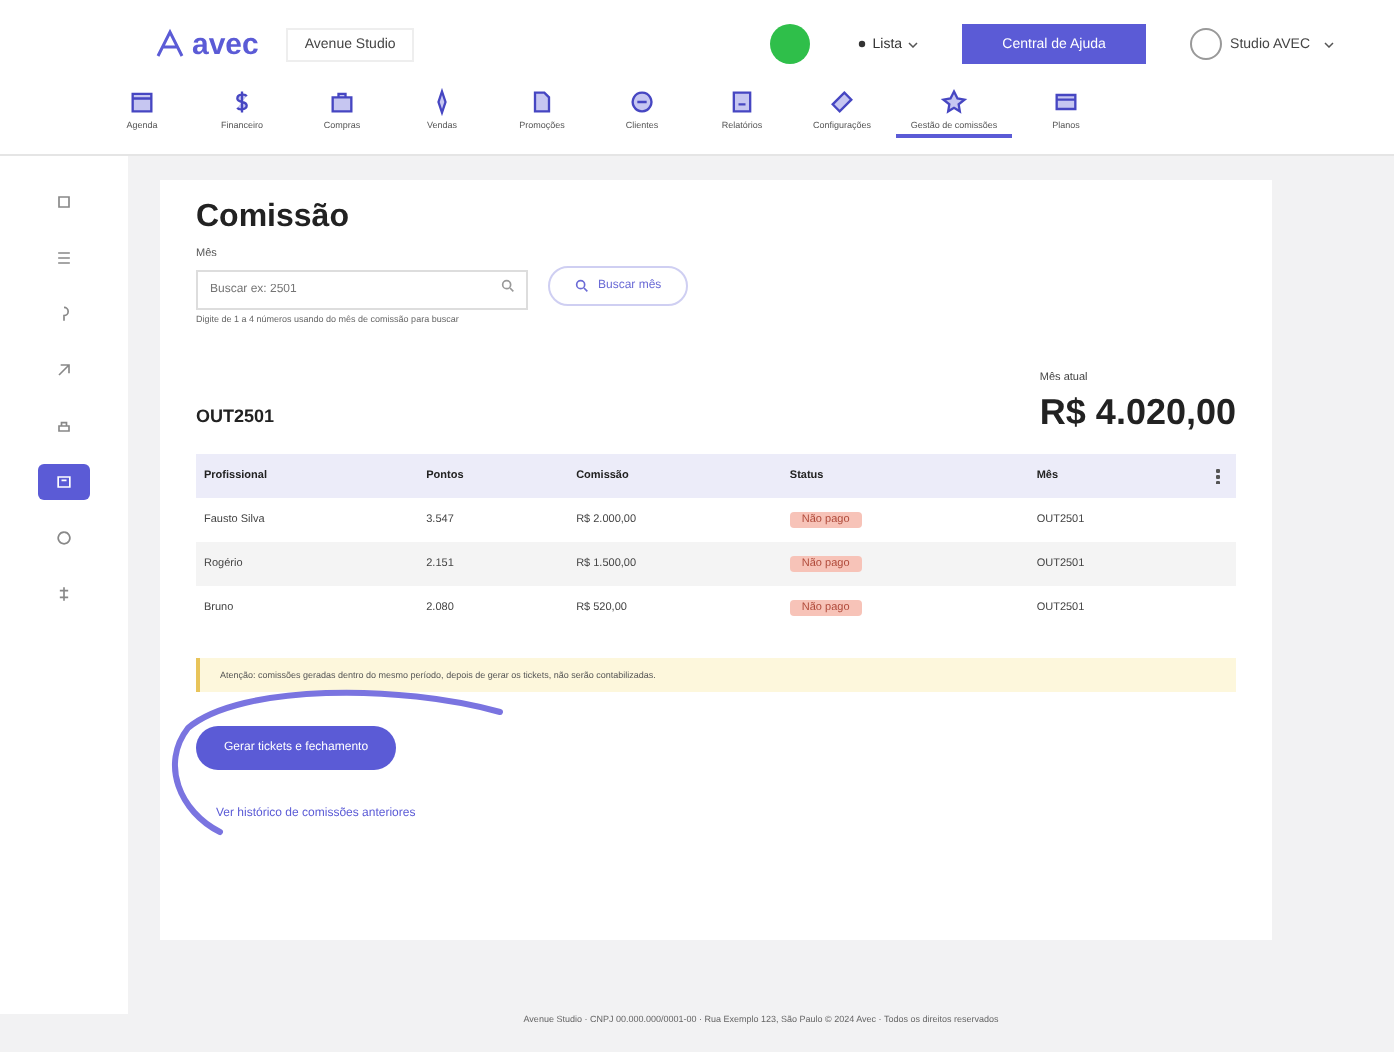 The image size is (1394, 1052). Describe the element at coordinates (142, 102) in the screenshot. I see `calendar-icon` at that location.